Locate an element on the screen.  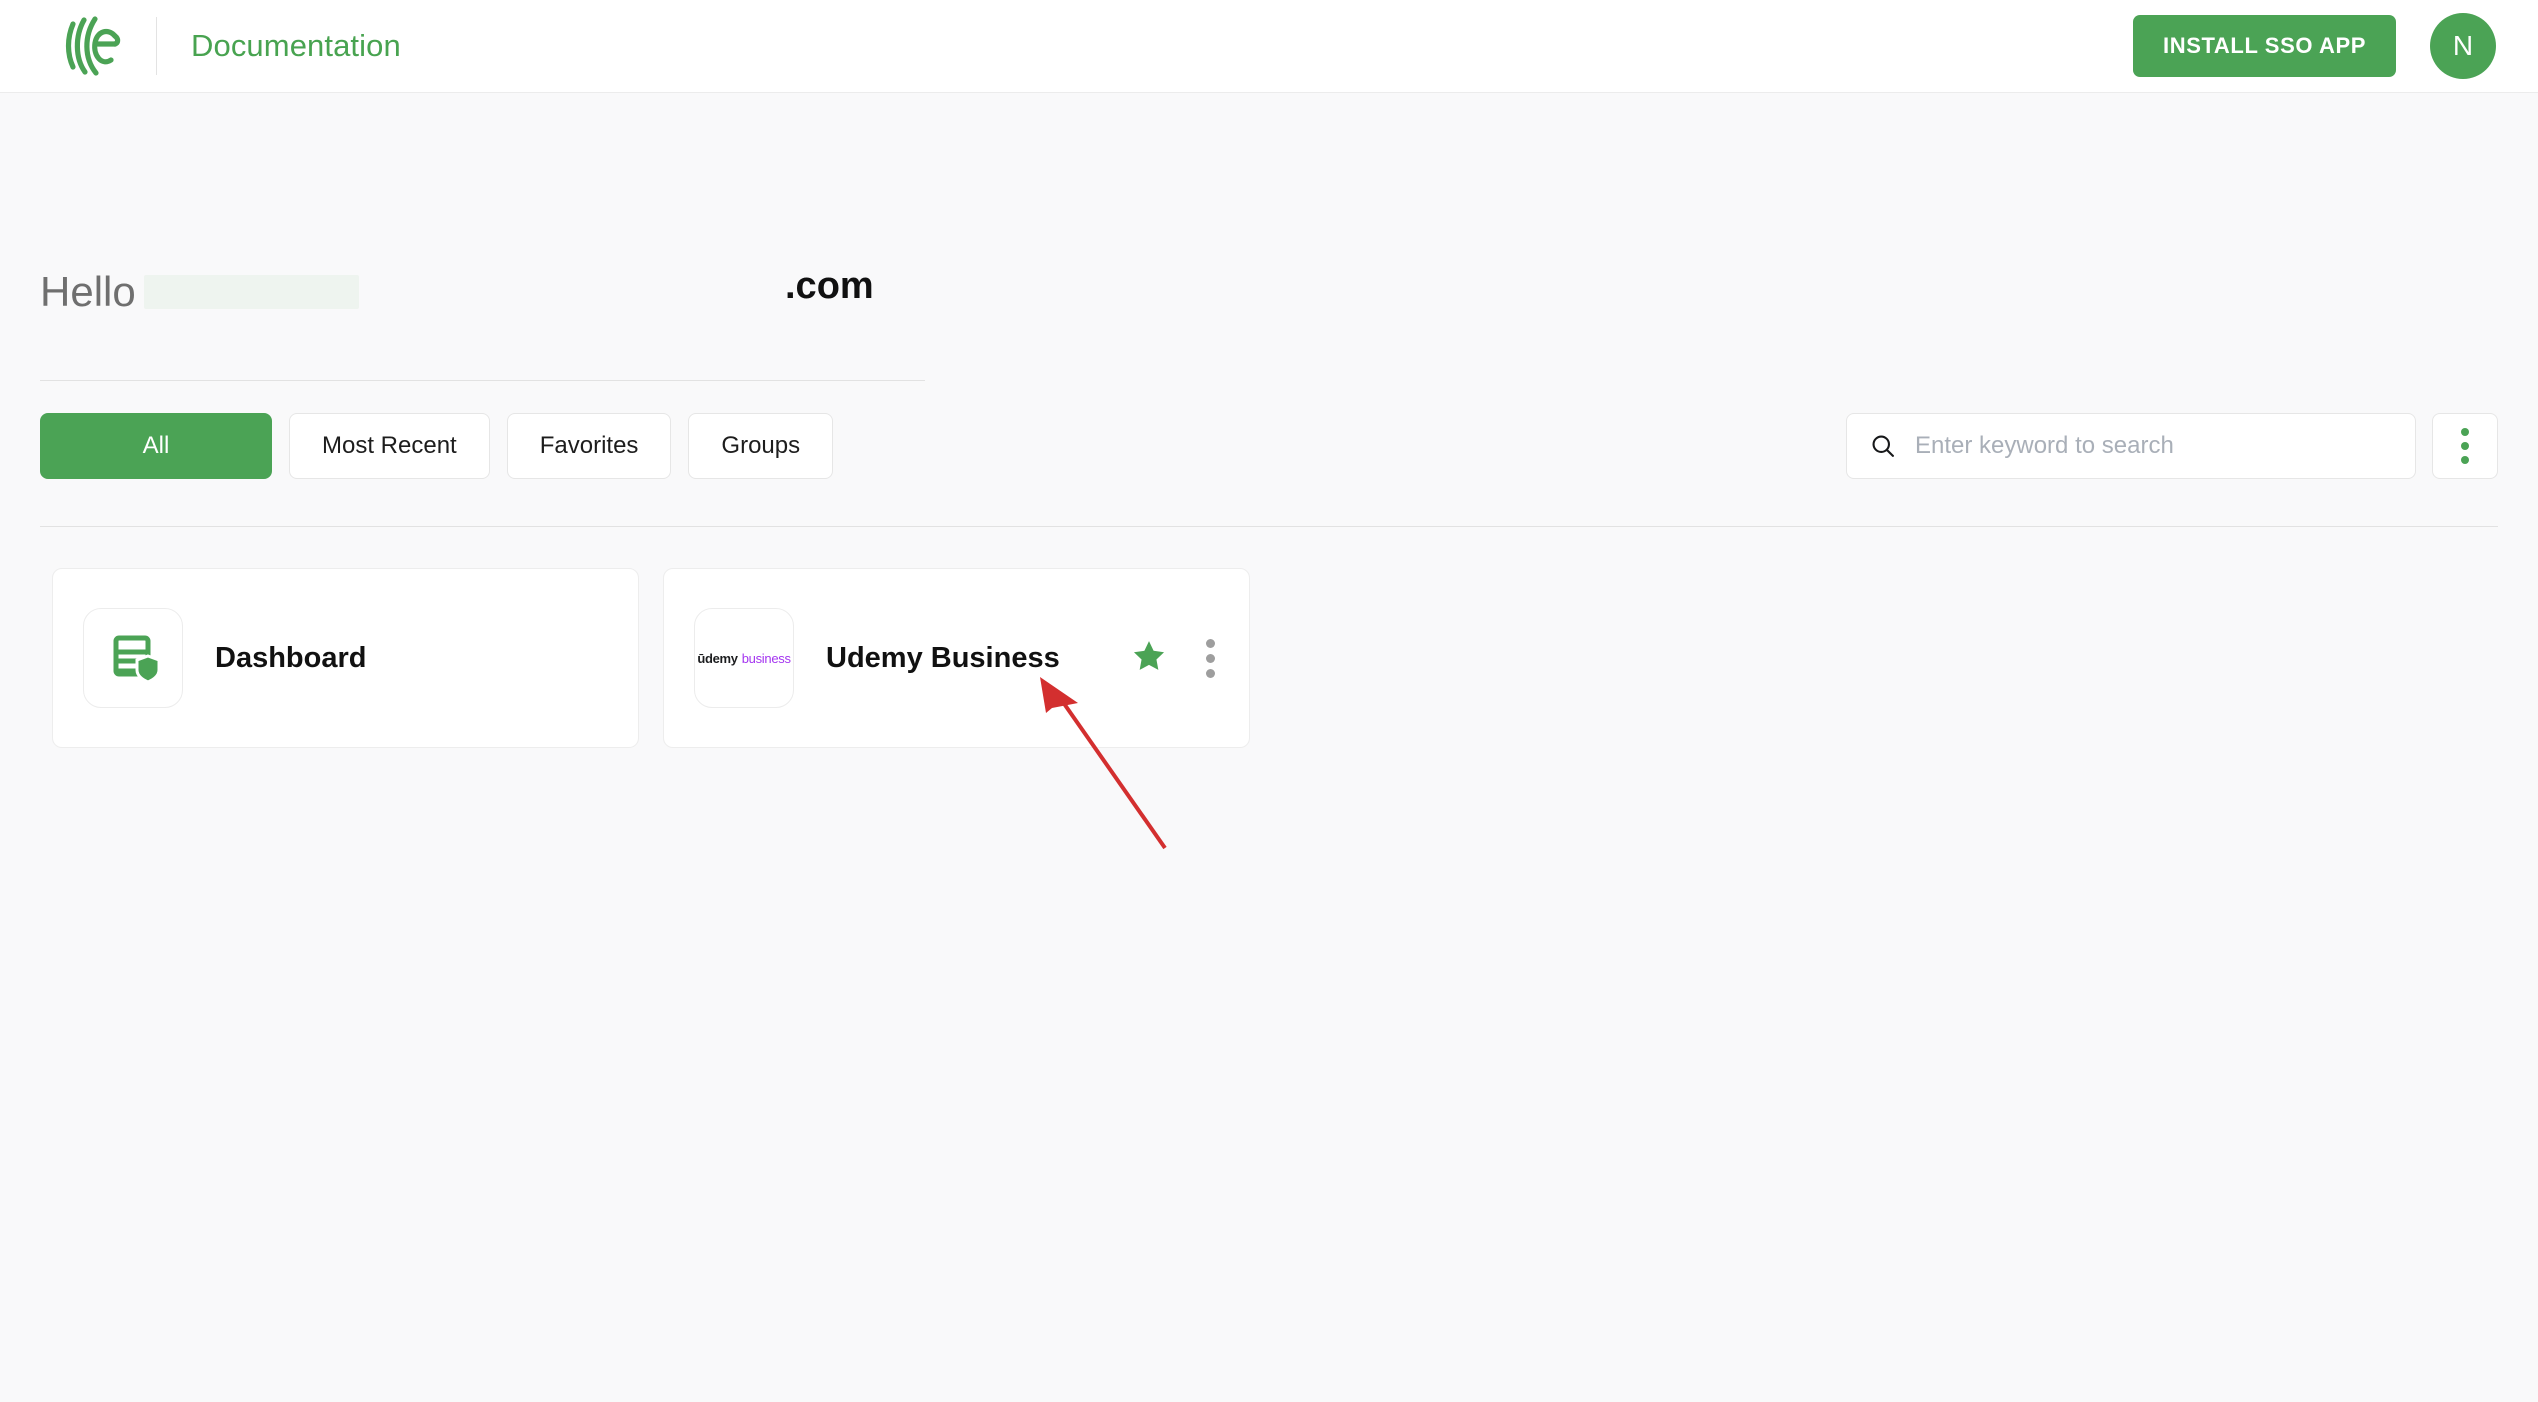
brand-zone: Documentation is located at coordinates (200, 46).